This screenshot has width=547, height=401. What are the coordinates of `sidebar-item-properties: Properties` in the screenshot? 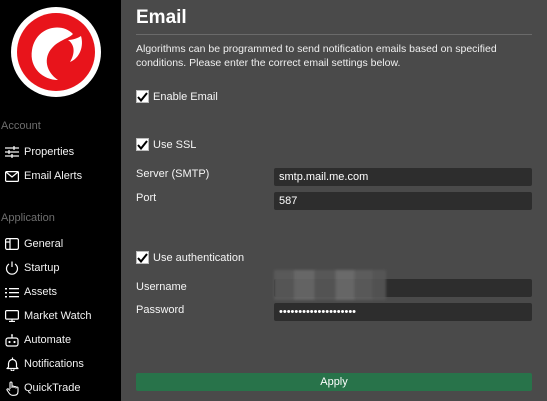 It's located at (60, 152).